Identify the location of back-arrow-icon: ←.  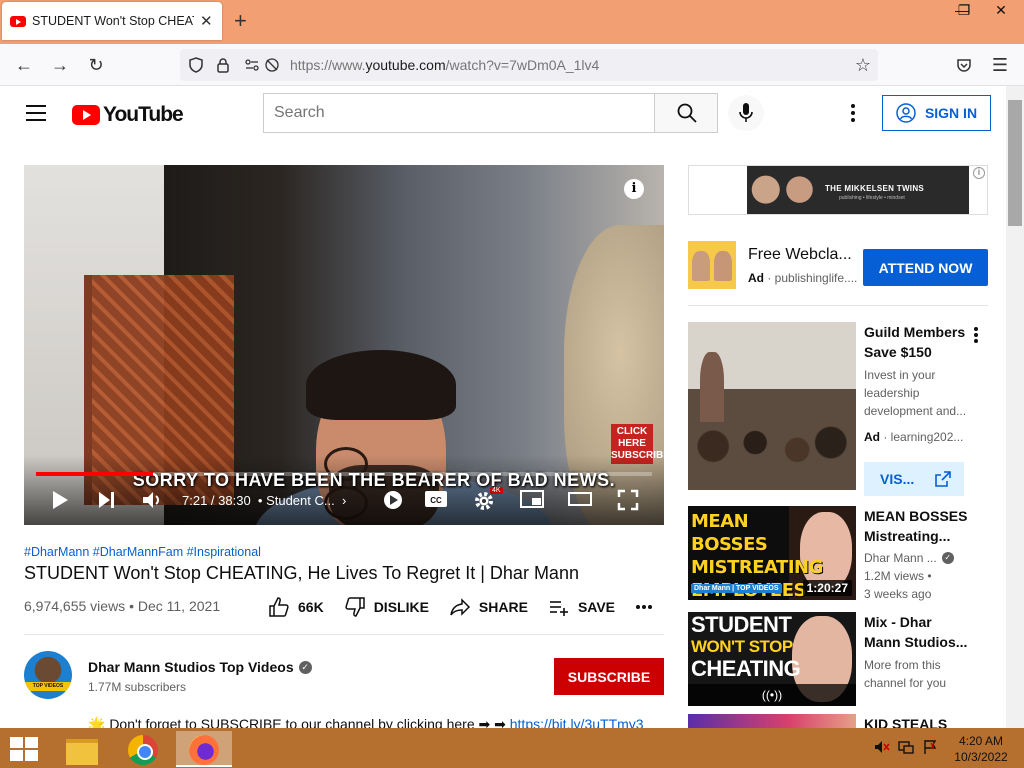
(24, 65).